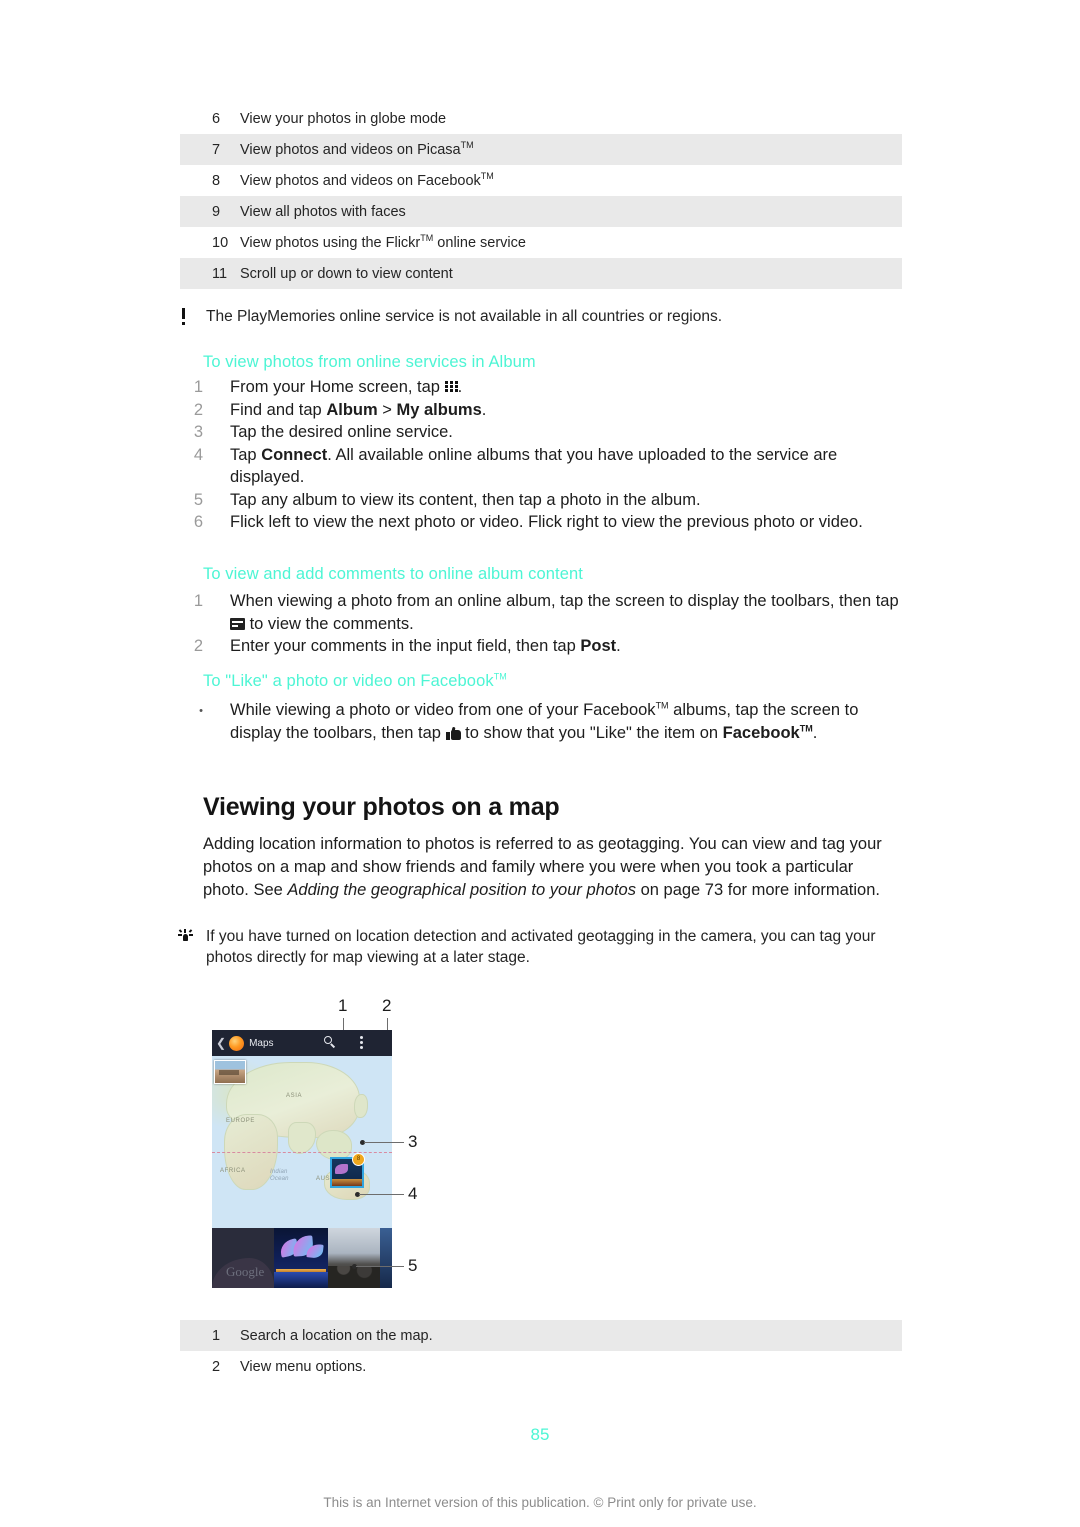 This screenshot has width=1080, height=1527. I want to click on equator-line, so click(302, 1152).